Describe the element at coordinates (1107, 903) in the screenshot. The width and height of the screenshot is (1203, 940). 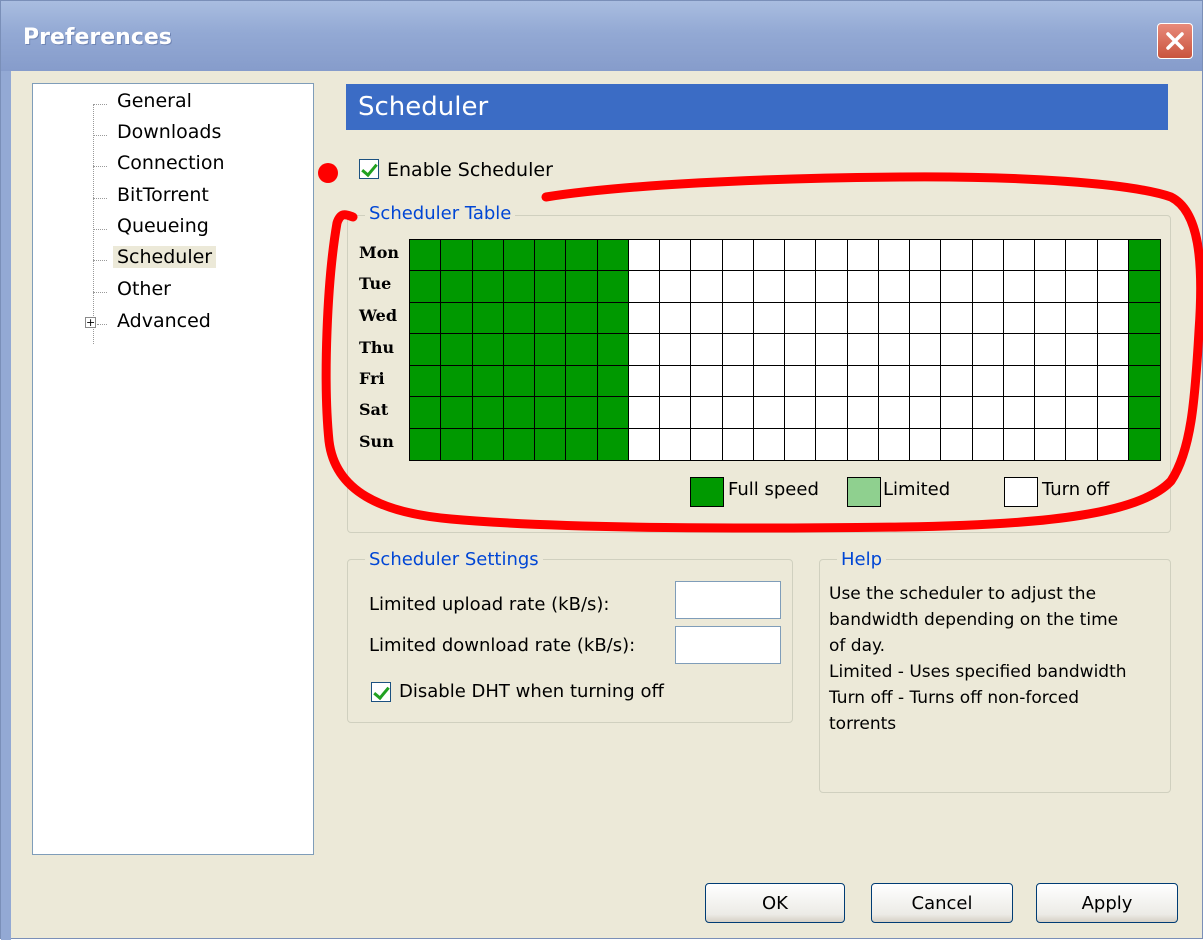
I see `apply-button: Apply` at that location.